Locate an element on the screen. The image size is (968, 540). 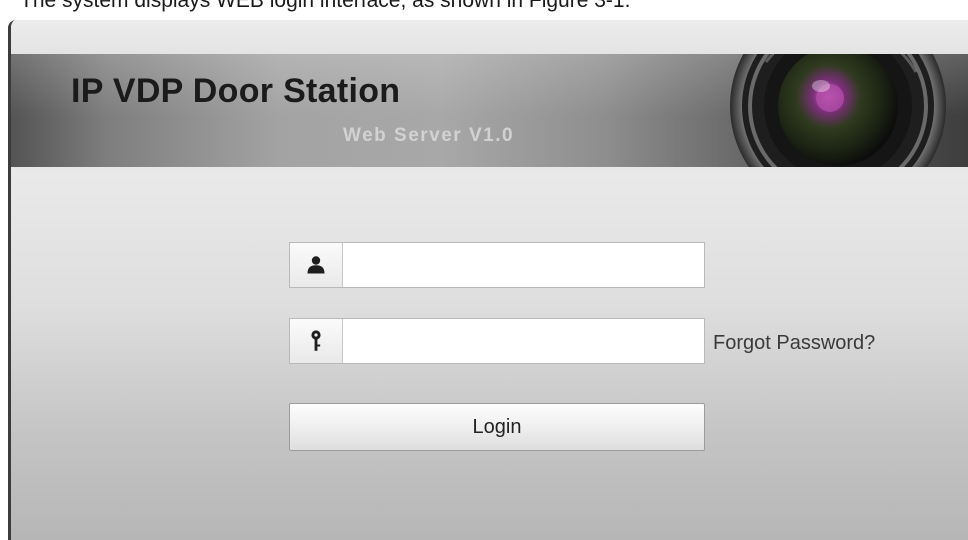
camera-lens-icon is located at coordinates (838, 110).